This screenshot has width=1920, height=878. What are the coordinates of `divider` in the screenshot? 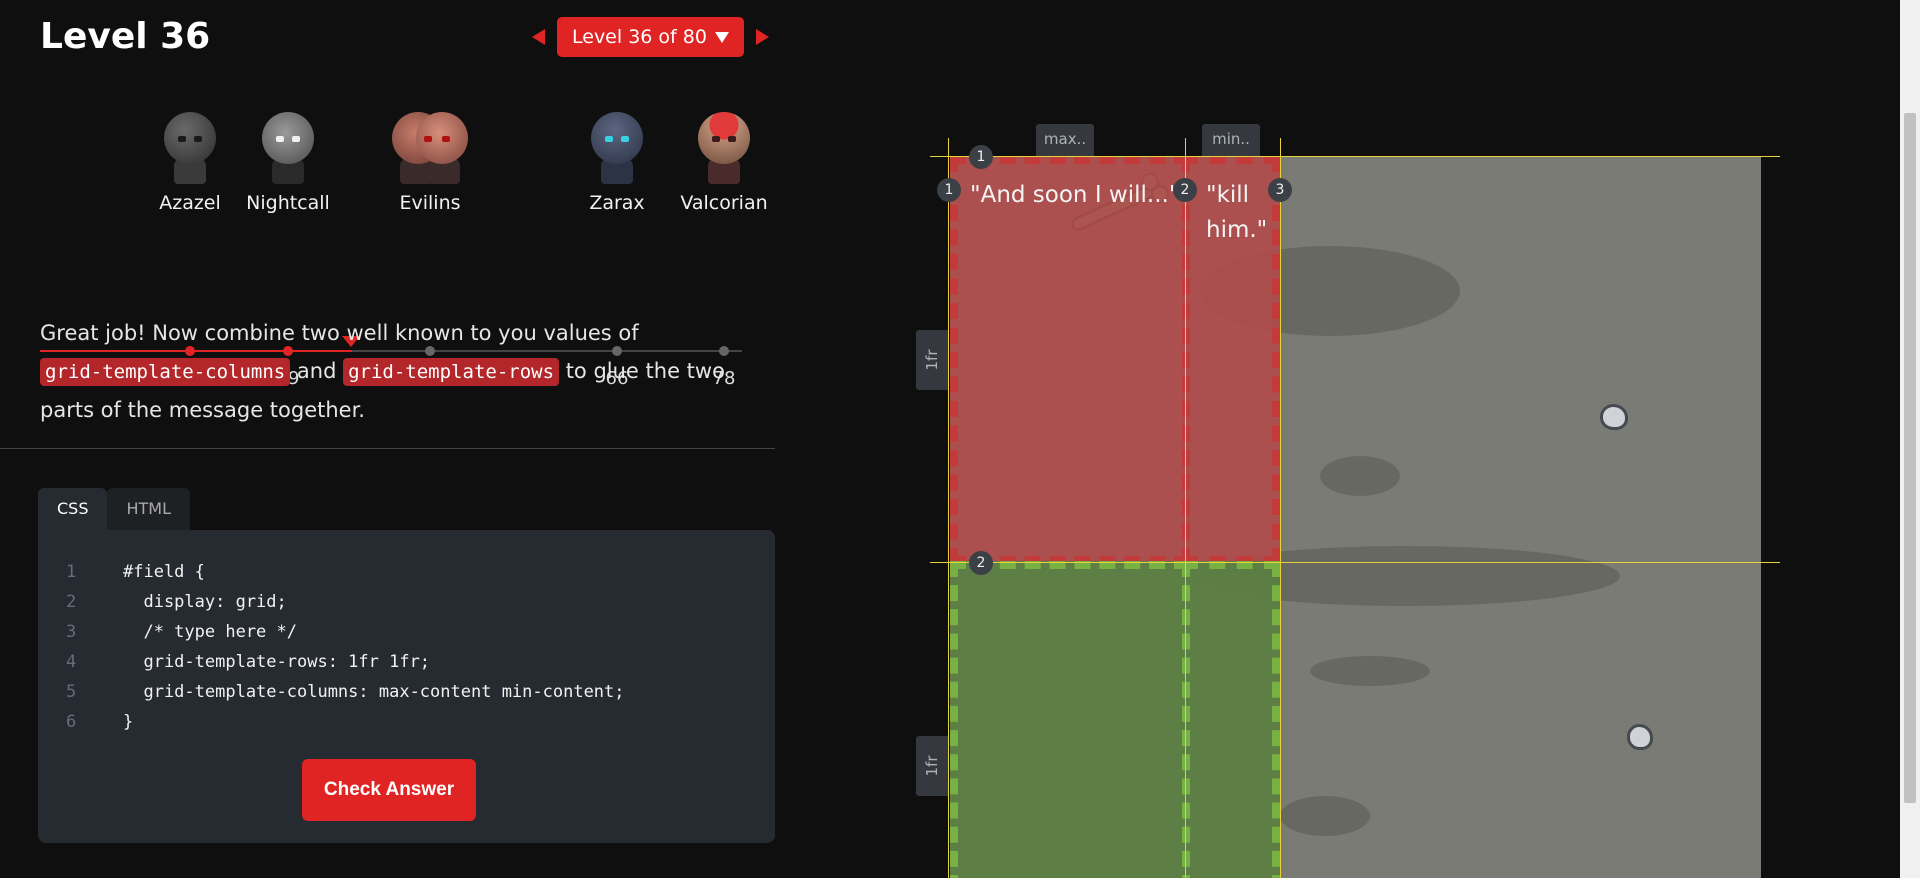 It's located at (387, 448).